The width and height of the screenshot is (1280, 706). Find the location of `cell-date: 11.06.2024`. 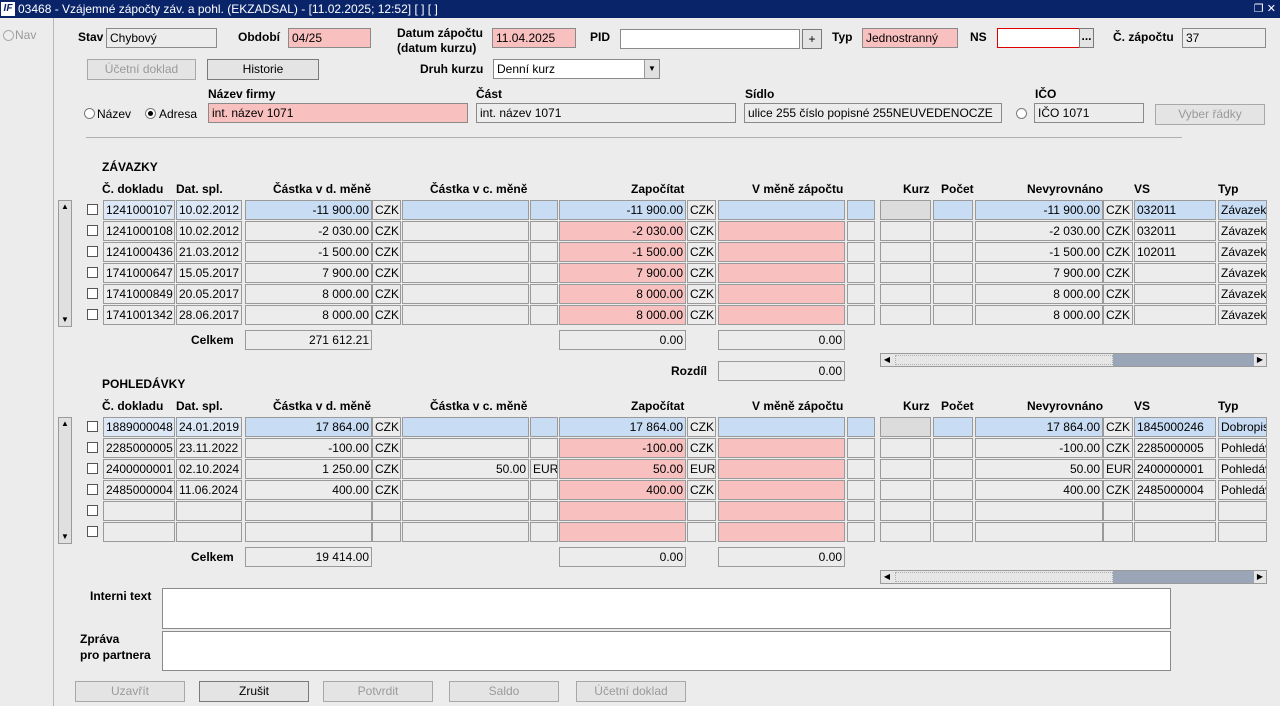

cell-date: 11.06.2024 is located at coordinates (209, 490).